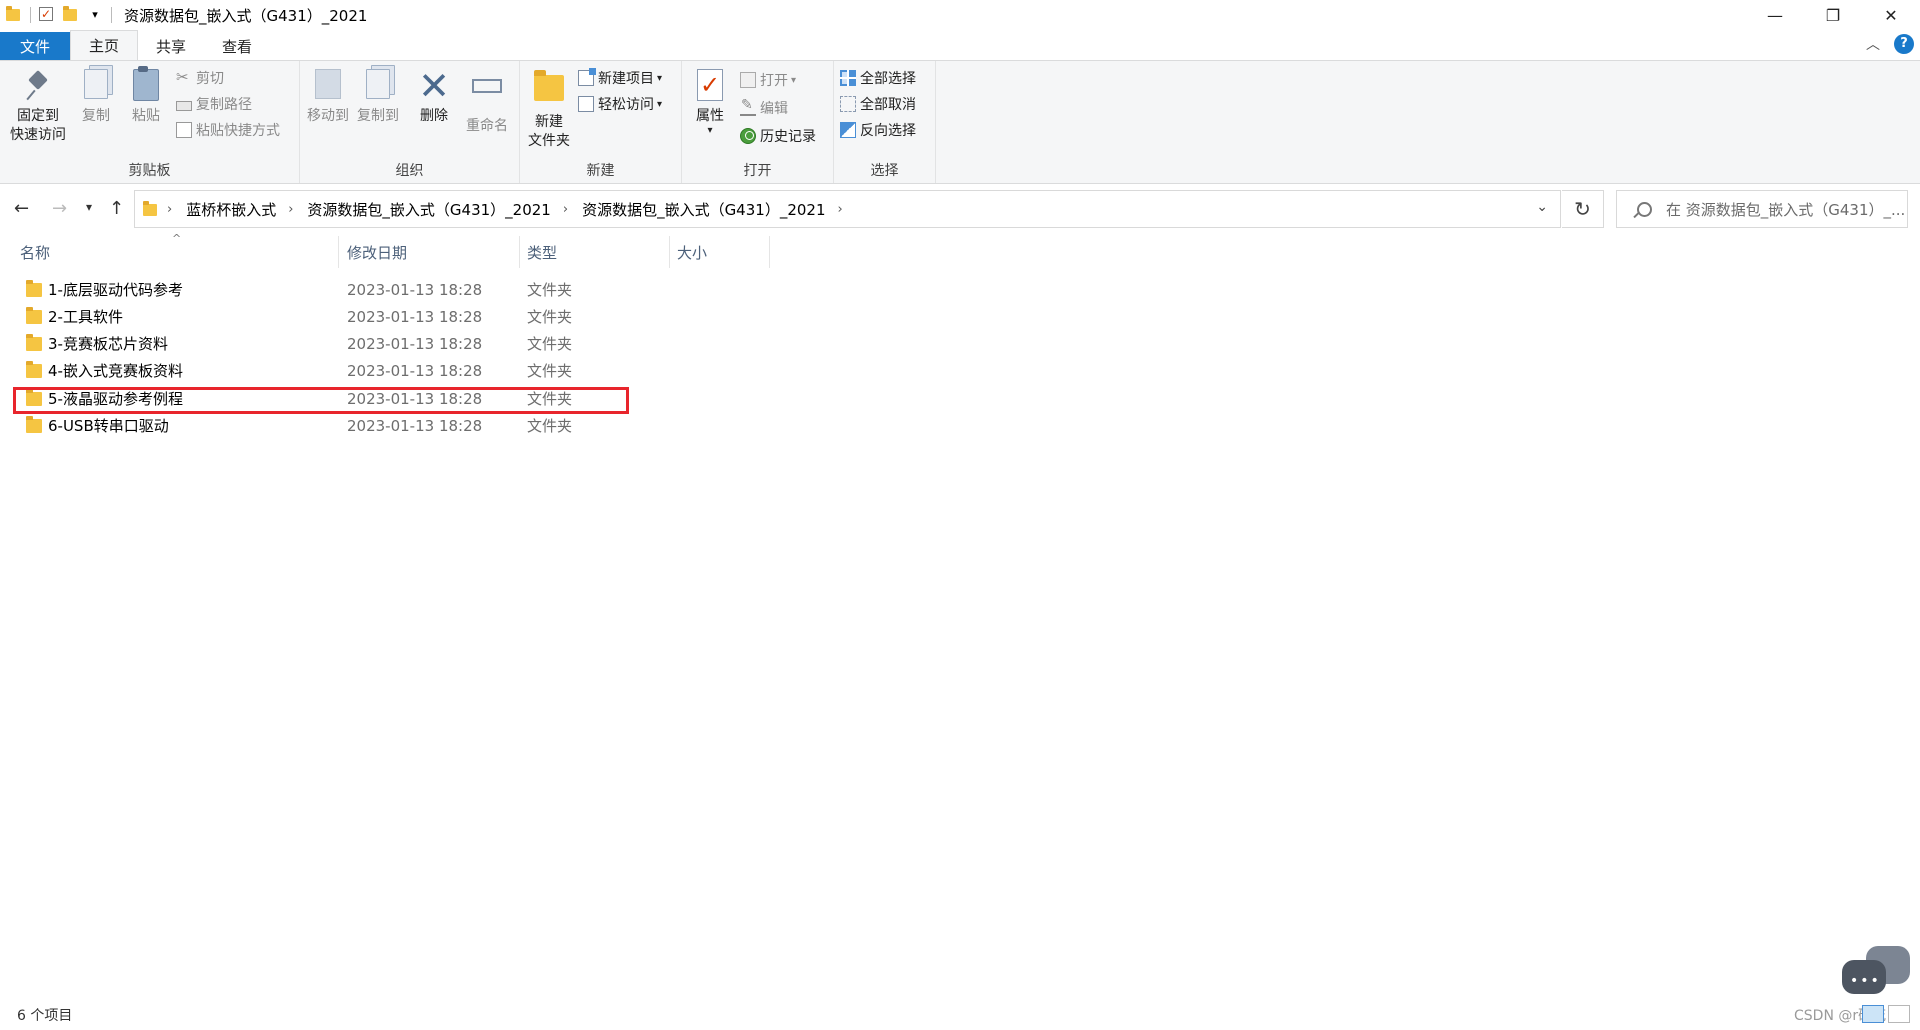 This screenshot has height=1030, width=1920. I want to click on group-label: 组织, so click(409, 171).